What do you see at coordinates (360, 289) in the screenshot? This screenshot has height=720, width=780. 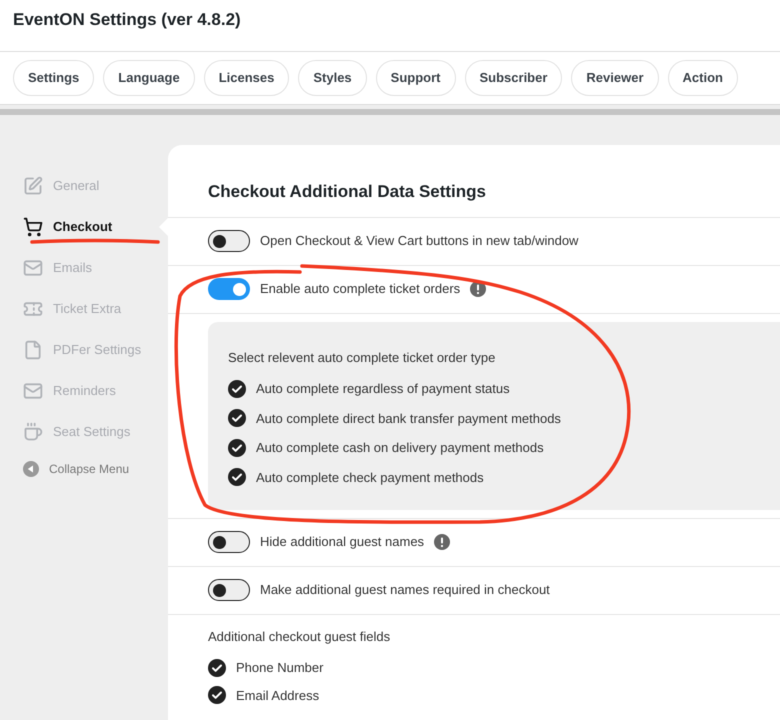 I see `setting-label: Enable auto complete ticket orders` at bounding box center [360, 289].